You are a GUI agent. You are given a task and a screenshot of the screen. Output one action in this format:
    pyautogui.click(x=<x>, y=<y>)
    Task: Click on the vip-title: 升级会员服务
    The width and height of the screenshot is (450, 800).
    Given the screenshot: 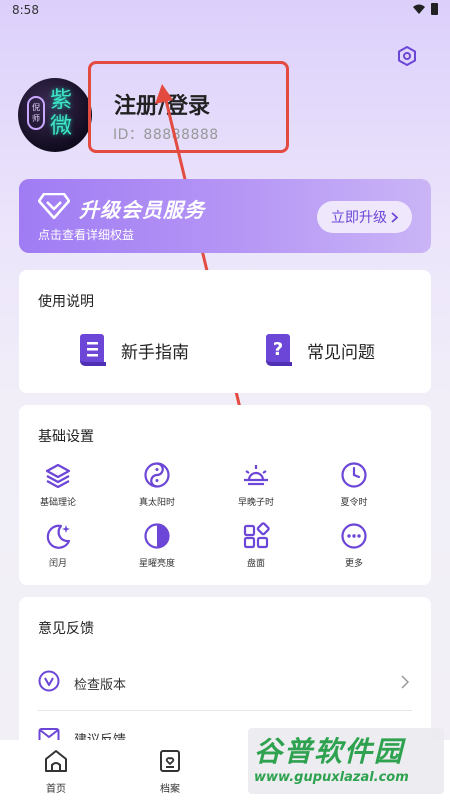 What is the action you would take?
    pyautogui.click(x=142, y=210)
    